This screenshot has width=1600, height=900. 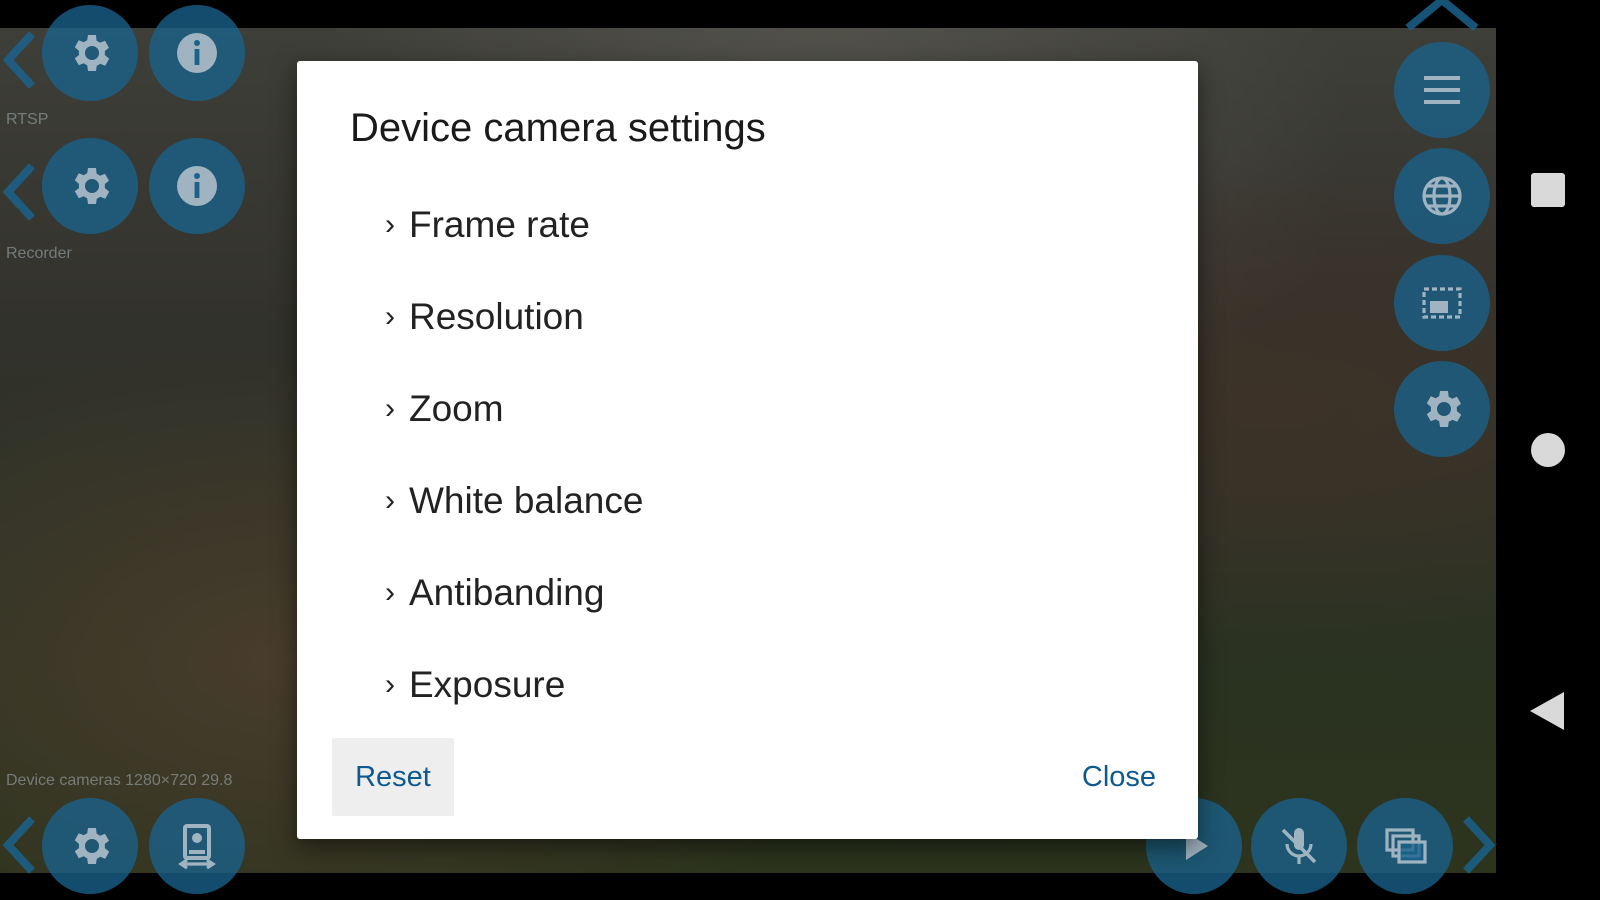 I want to click on pip-icon, so click(x=1442, y=303).